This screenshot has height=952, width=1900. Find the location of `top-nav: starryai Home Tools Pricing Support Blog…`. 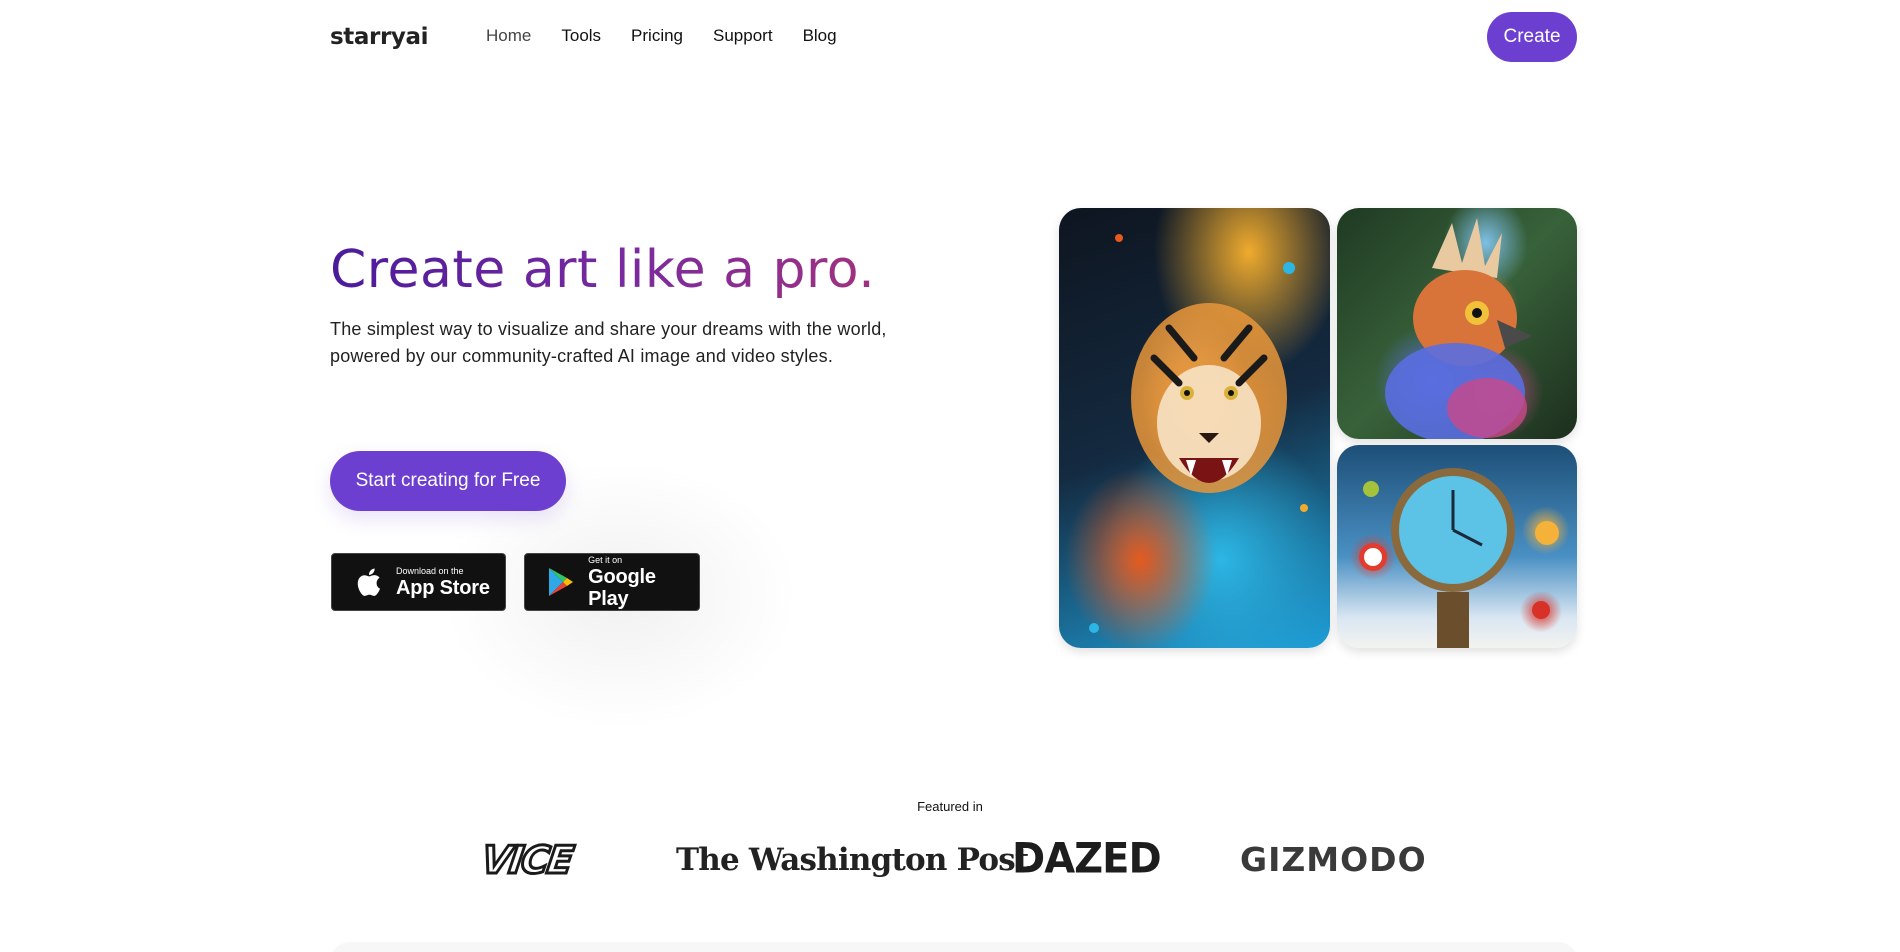

top-nav: starryai Home Tools Pricing Support Blog… is located at coordinates (950, 37).